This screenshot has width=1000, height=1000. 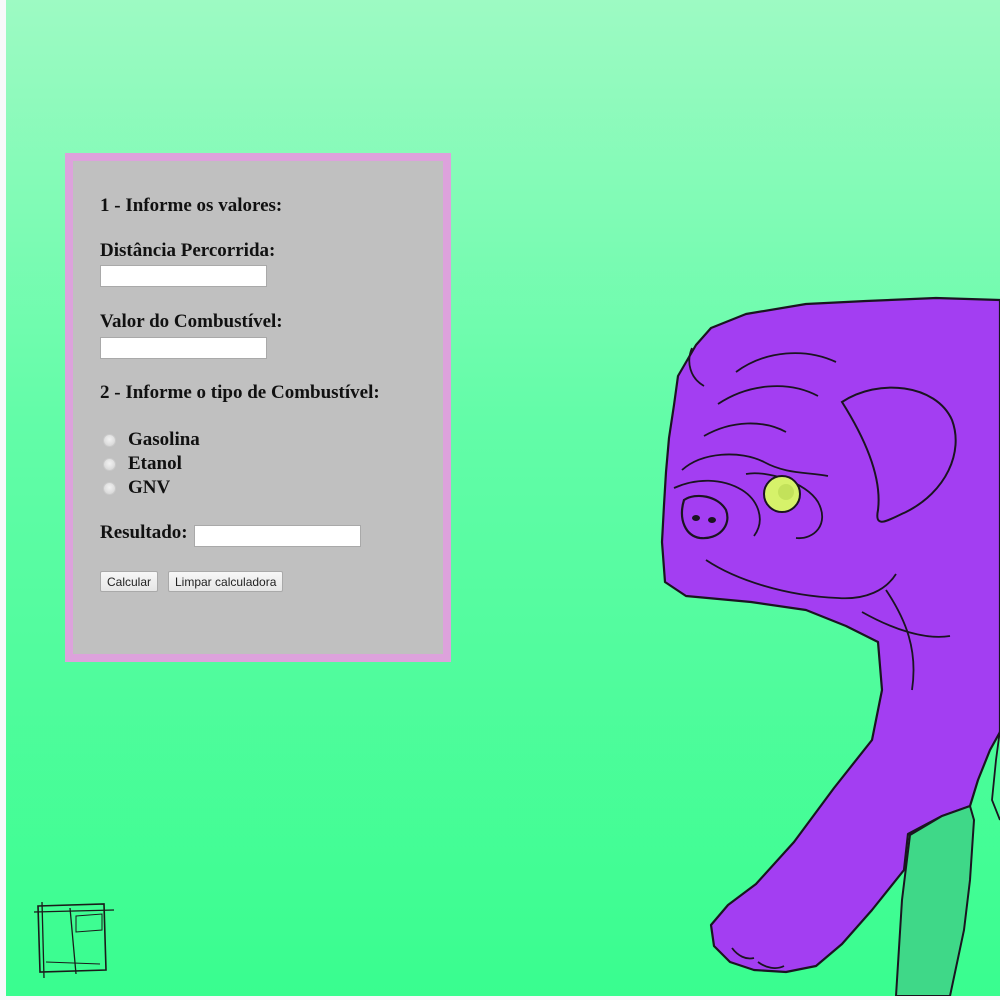 I want to click on fuel-option-gnv: GNV, so click(x=136, y=488).